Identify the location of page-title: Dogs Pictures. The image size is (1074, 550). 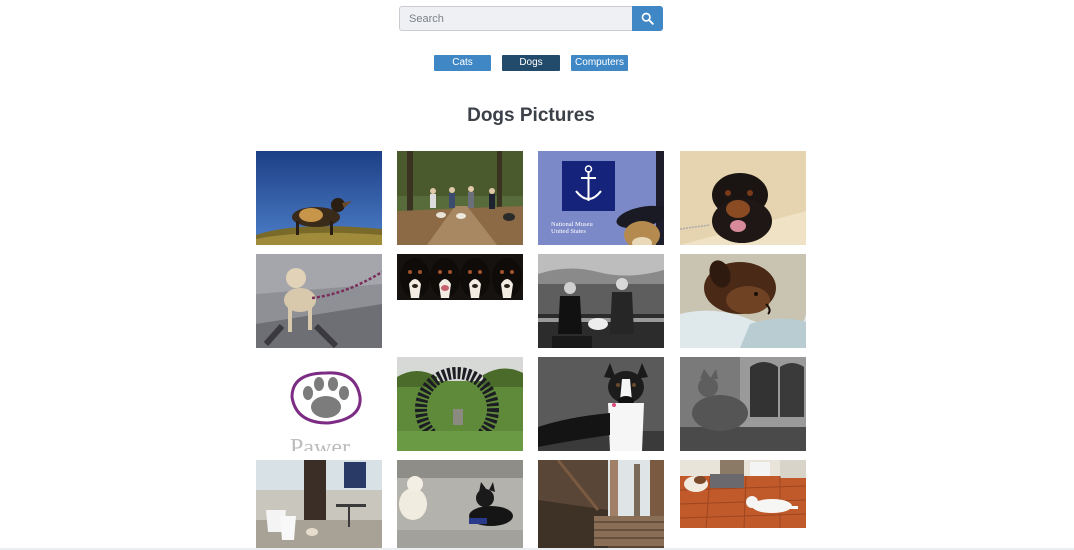
(531, 115).